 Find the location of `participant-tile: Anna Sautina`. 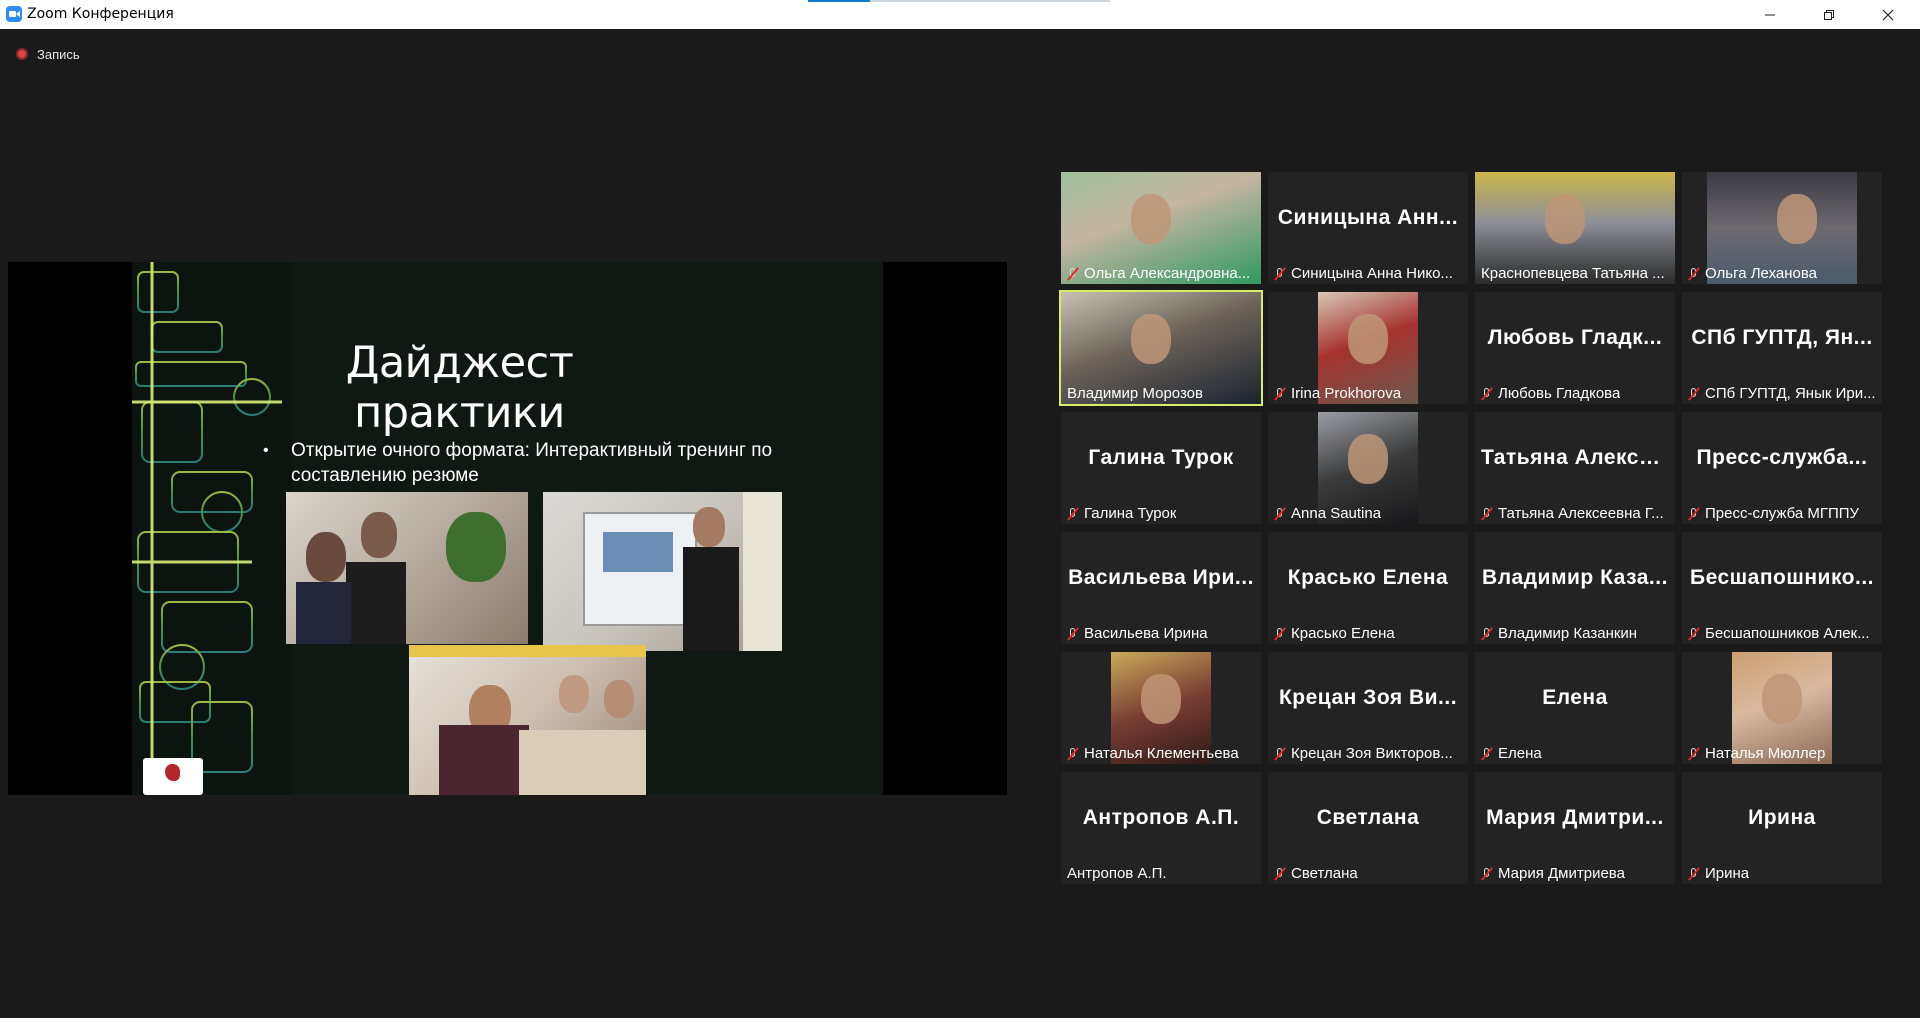

participant-tile: Anna Sautina is located at coordinates (1368, 468).